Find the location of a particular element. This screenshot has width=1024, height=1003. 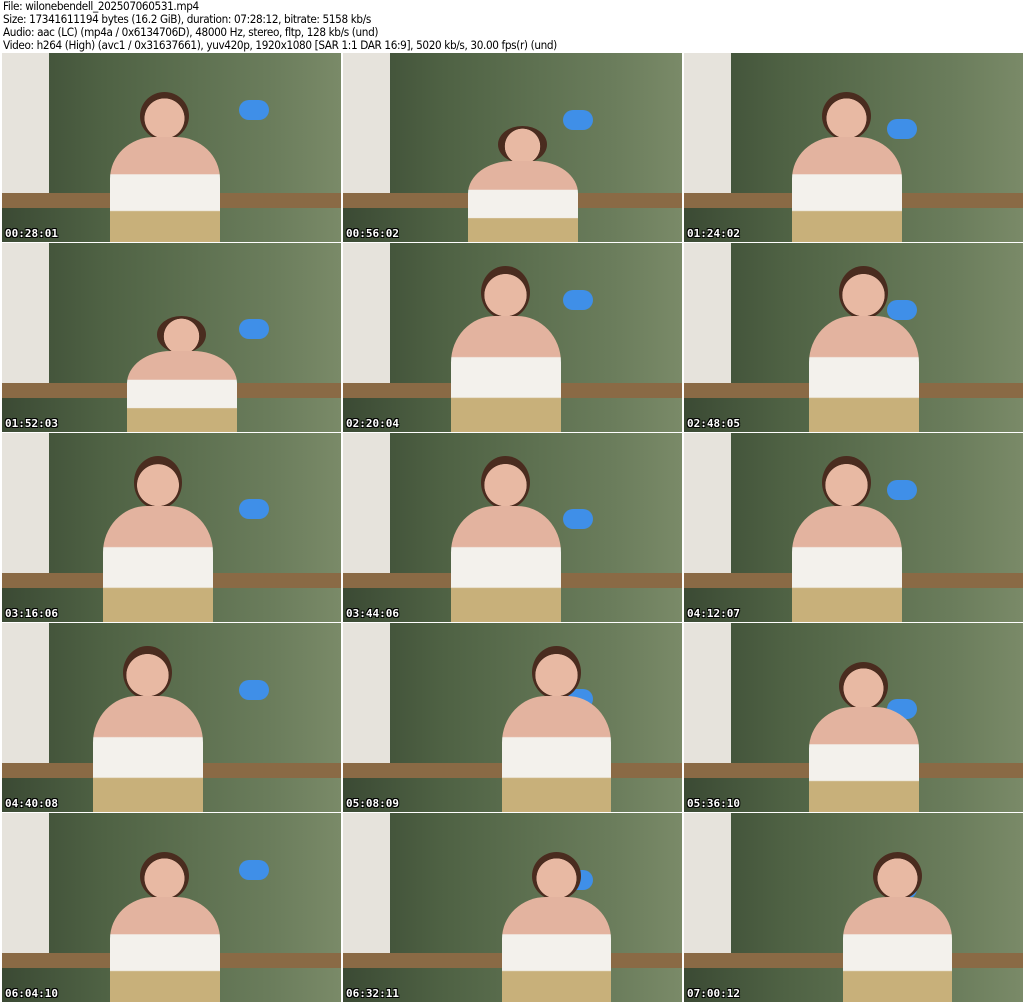

video-frame-thumbnail: 03:44:06 is located at coordinates (512, 527).